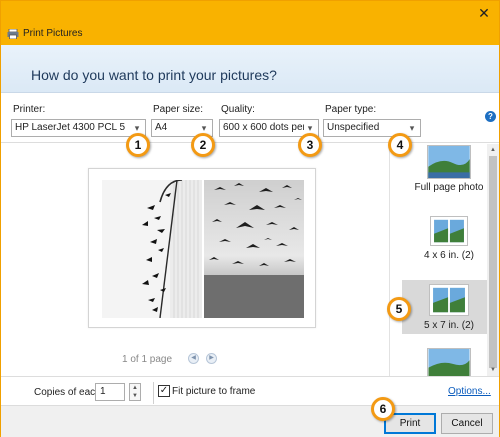 The width and height of the screenshot is (500, 437). I want to click on spin-down-icon: ▼, so click(135, 396).